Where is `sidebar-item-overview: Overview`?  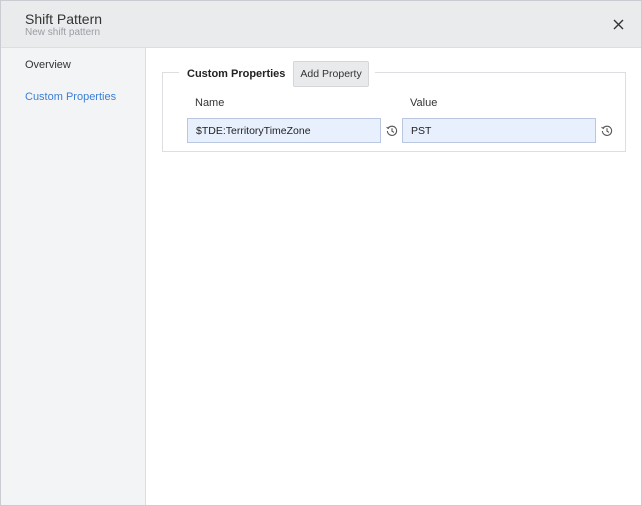 sidebar-item-overview: Overview is located at coordinates (48, 65).